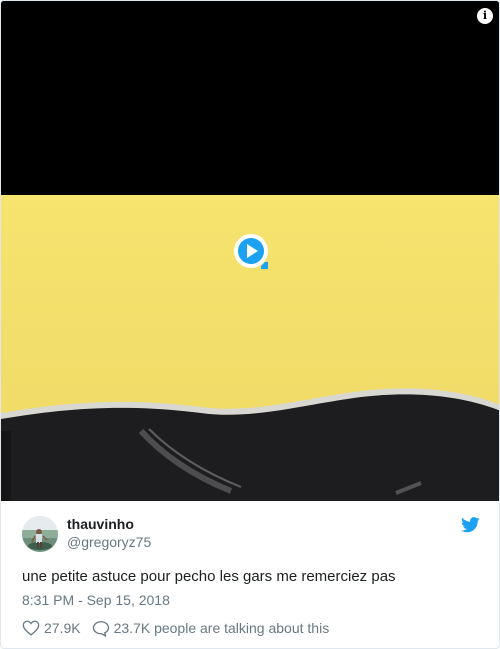  I want to click on tweet-timestamp: 8:31 PM - Sep 15, 2018, so click(96, 600).